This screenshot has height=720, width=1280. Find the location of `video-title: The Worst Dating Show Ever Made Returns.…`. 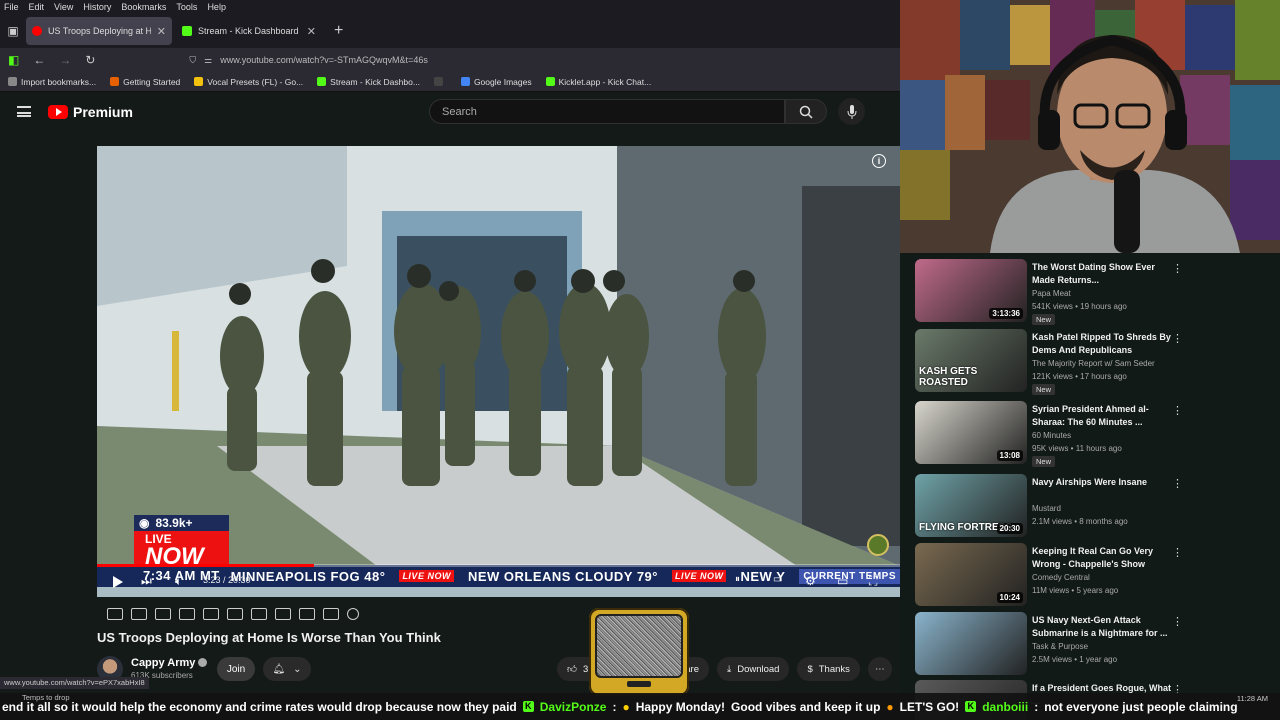

video-title: The Worst Dating Show Ever Made Returns.… is located at coordinates (1104, 274).